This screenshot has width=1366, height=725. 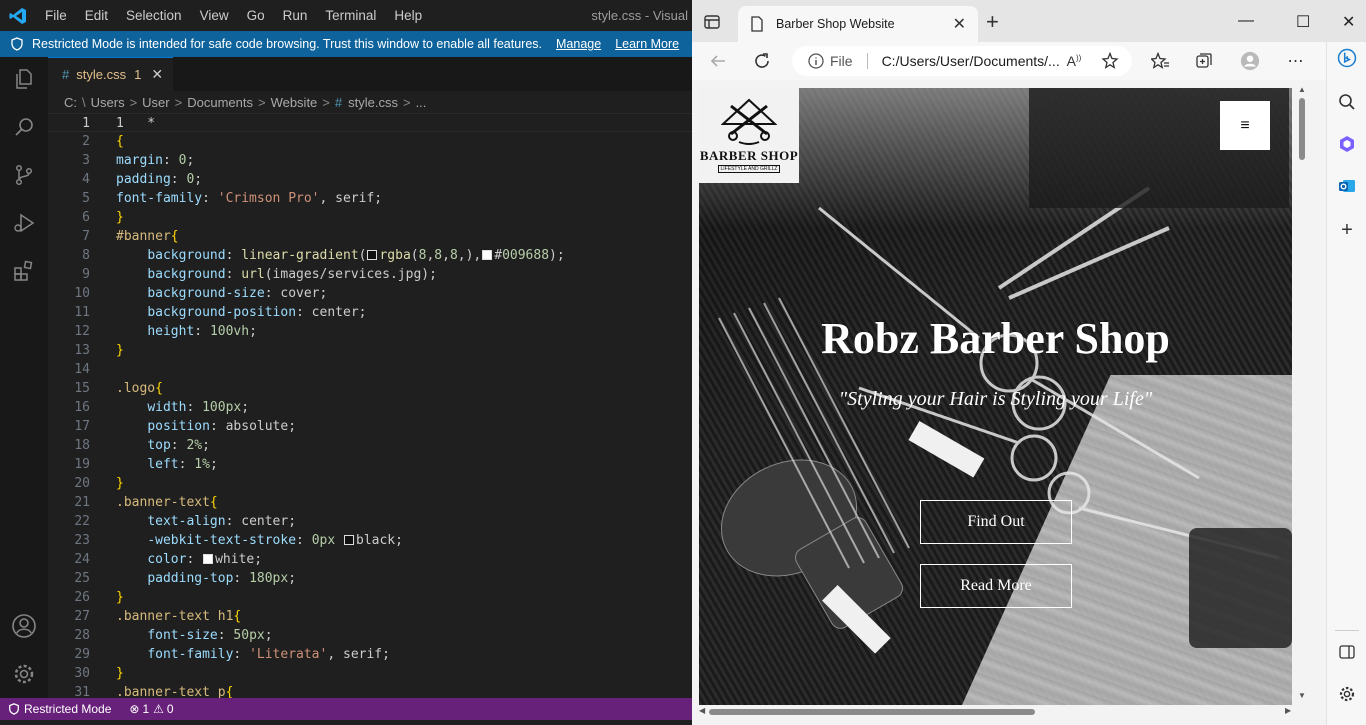 What do you see at coordinates (370, 388) in the screenshot?
I see `code-line: 15 .logo{` at bounding box center [370, 388].